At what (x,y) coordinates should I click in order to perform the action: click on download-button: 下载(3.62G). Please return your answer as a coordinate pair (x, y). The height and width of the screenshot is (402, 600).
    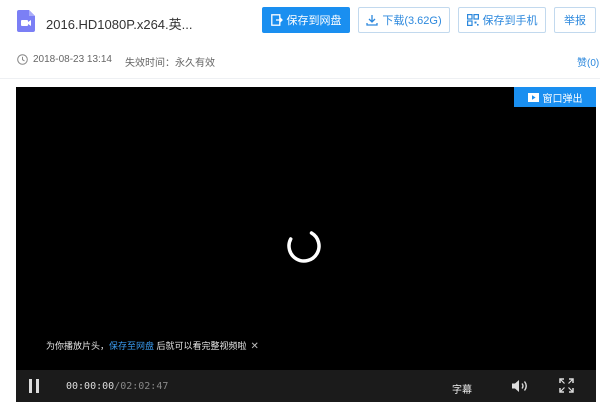
    Looking at the image, I should click on (404, 20).